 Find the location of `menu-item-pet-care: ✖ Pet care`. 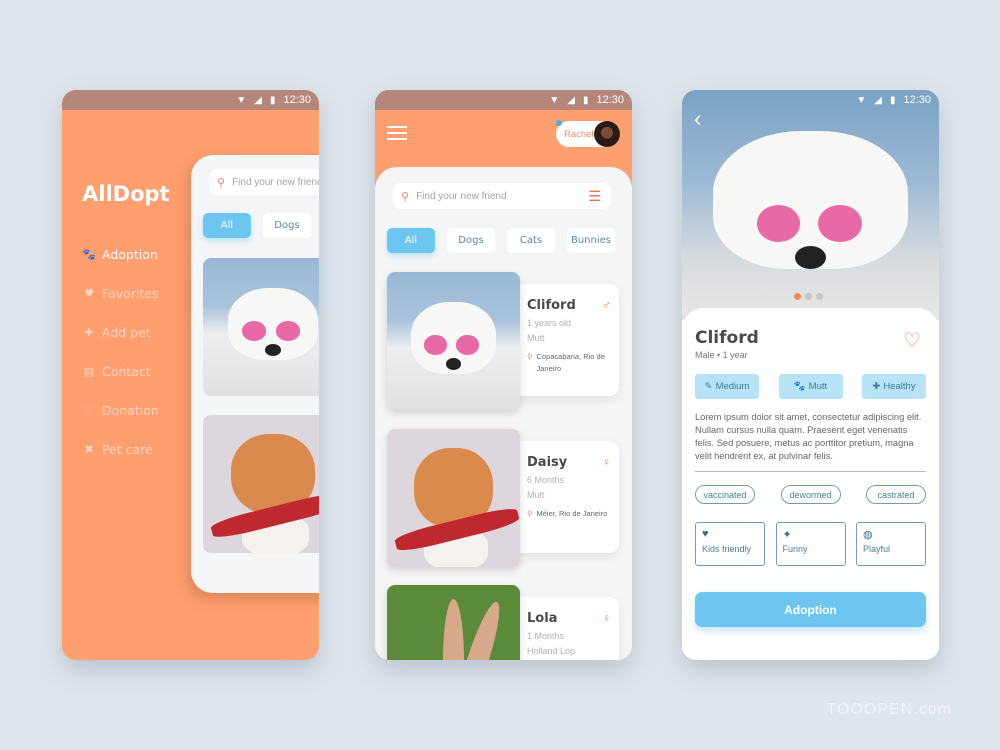

menu-item-pet-care: ✖ Pet care is located at coordinates (120, 449).